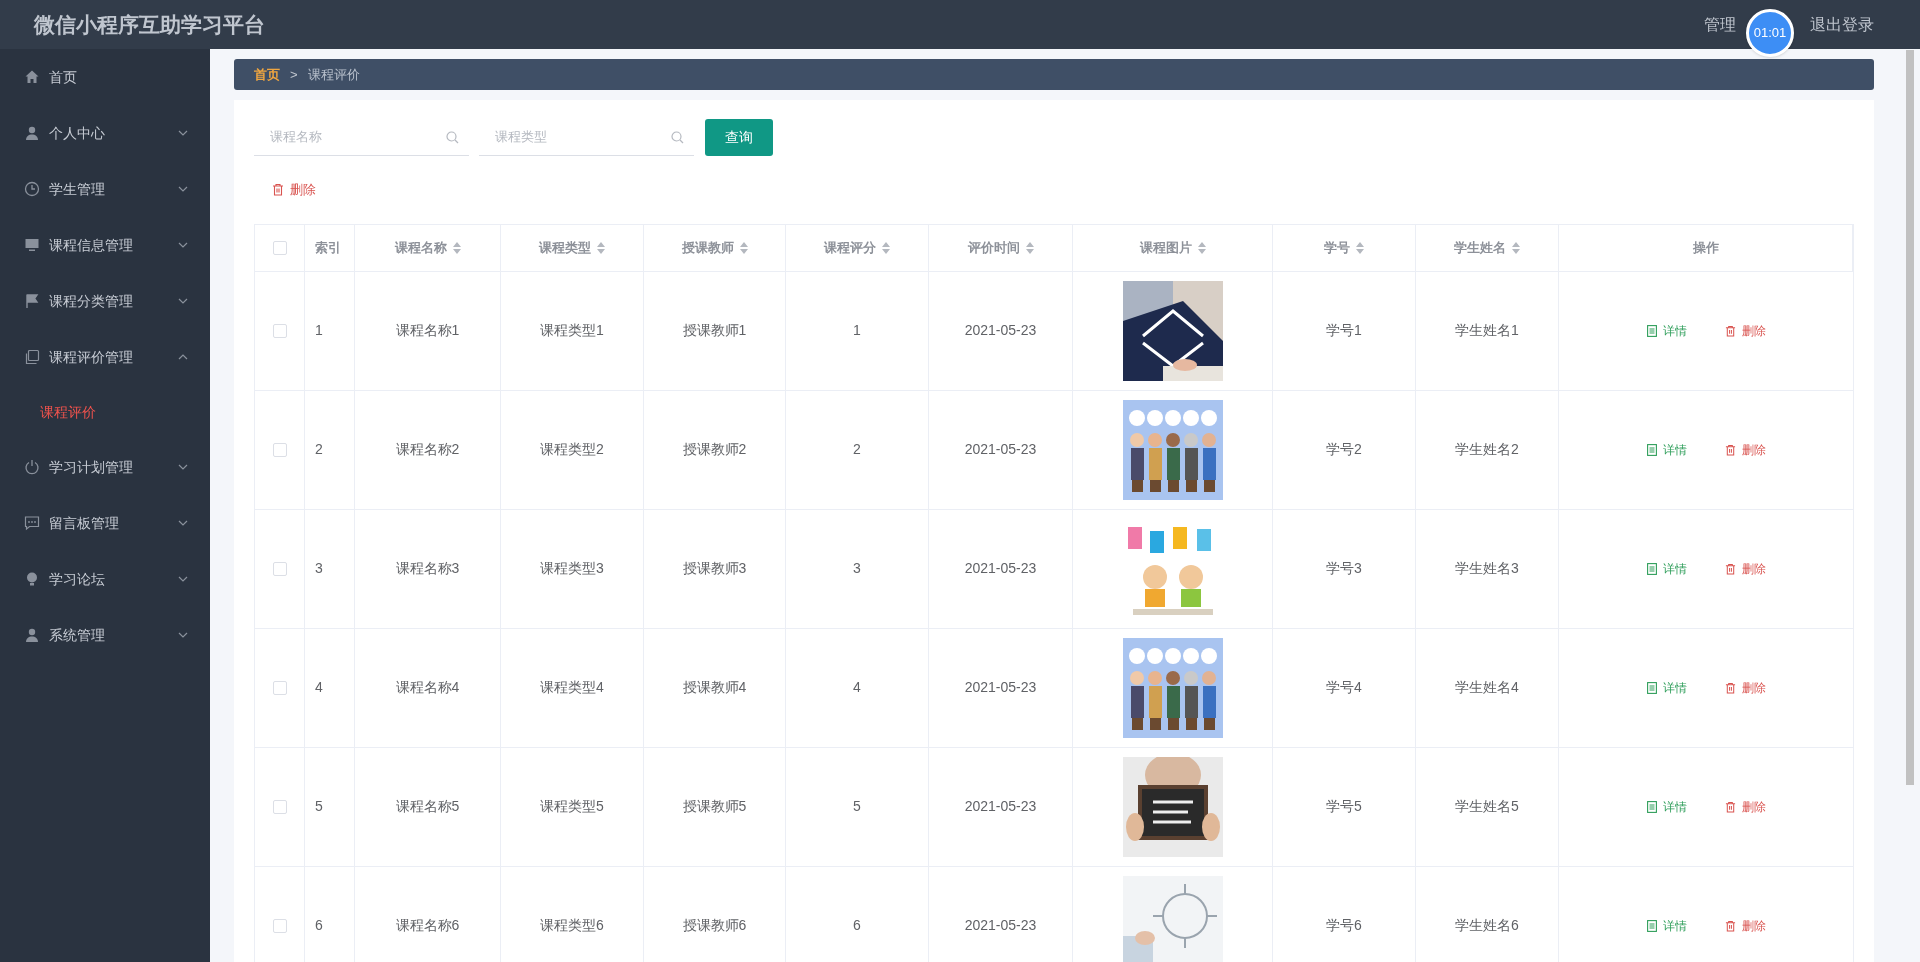 The image size is (1920, 962). What do you see at coordinates (1054, 569) in the screenshot?
I see `table-row: 3 课程名称3 课程类型3 授课教师3 3 2021-05-23 学号3 学生姓名3 详情 删除` at bounding box center [1054, 569].